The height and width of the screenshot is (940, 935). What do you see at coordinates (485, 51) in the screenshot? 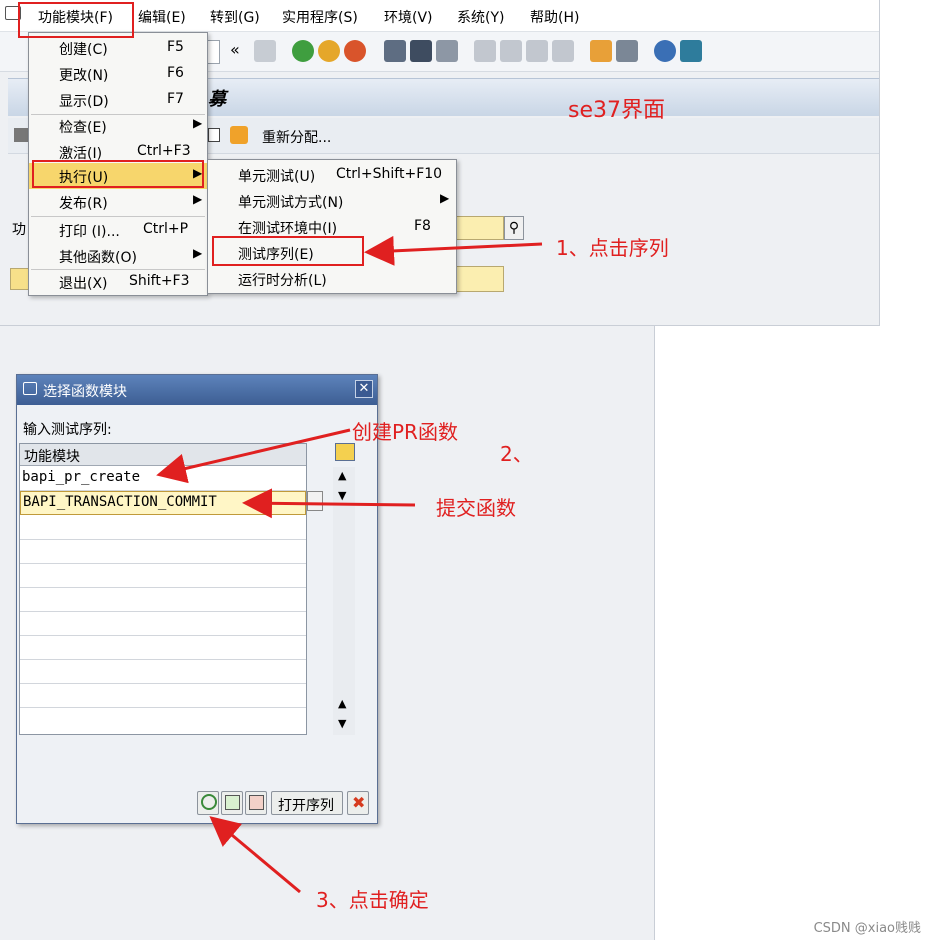
I see `first-page-icon` at bounding box center [485, 51].